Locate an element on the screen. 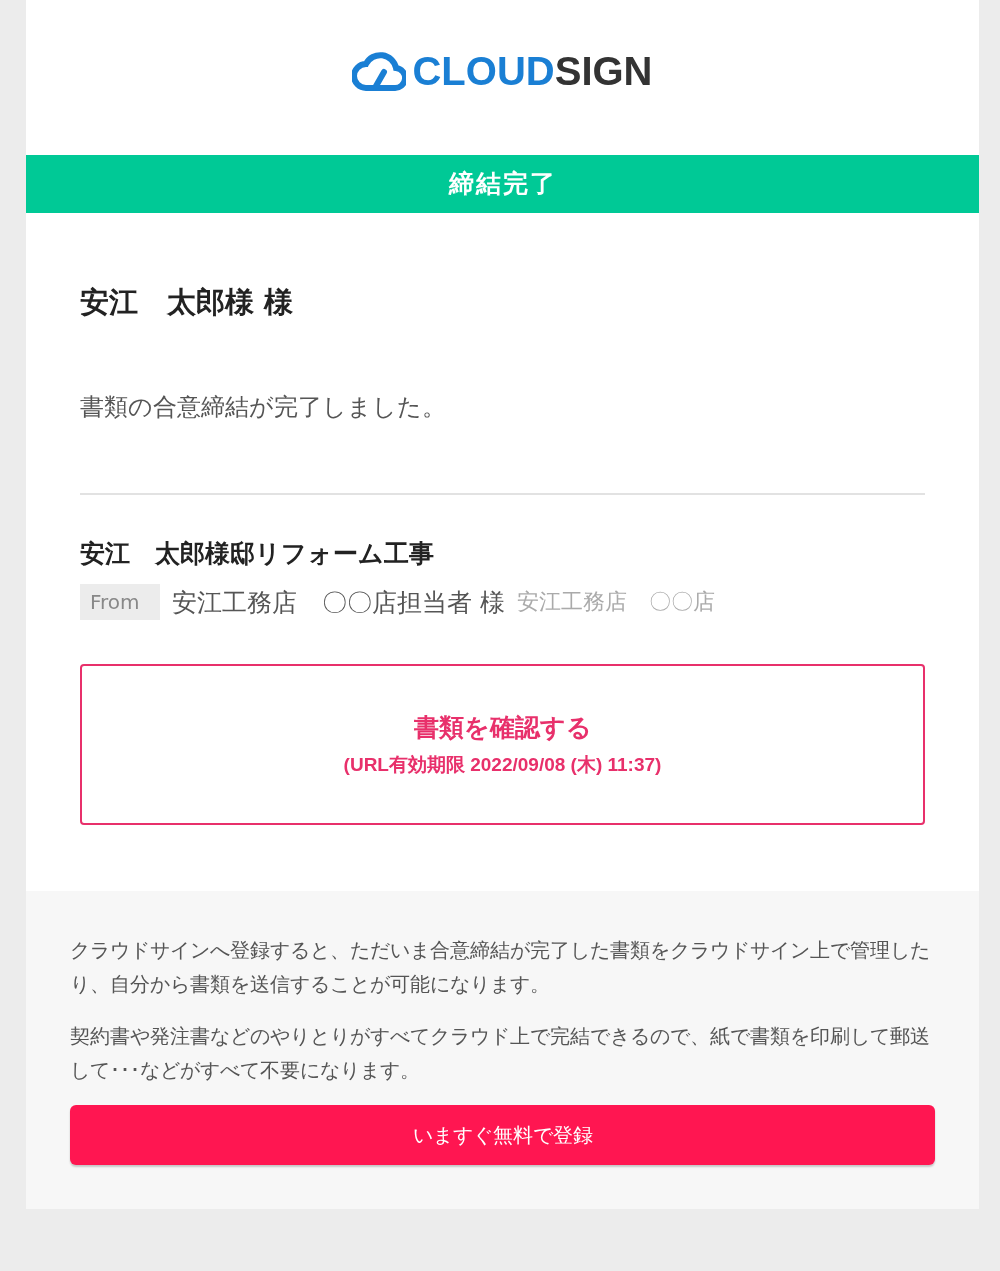 This screenshot has height=1271, width=1000. promo-paragraph: 契約書や発注書などのやりとりがすべてクラウド上で完結できるので、紙で書類を印刷して郵送して･･･などがすべて不要になります。 is located at coordinates (500, 1053).